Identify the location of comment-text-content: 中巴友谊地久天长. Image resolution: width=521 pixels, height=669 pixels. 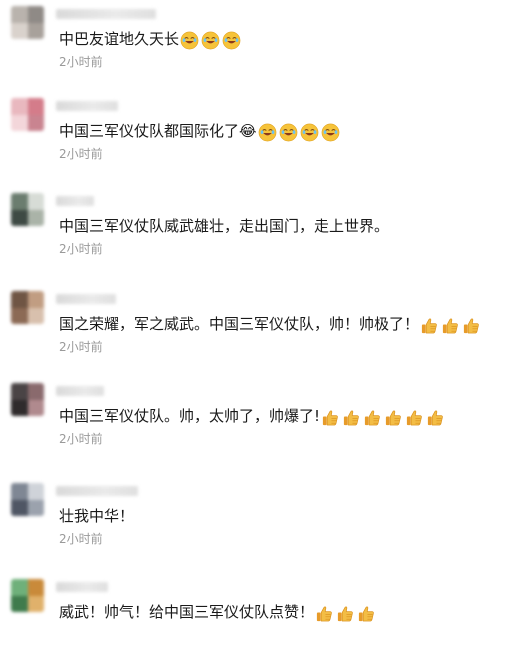
(119, 39).